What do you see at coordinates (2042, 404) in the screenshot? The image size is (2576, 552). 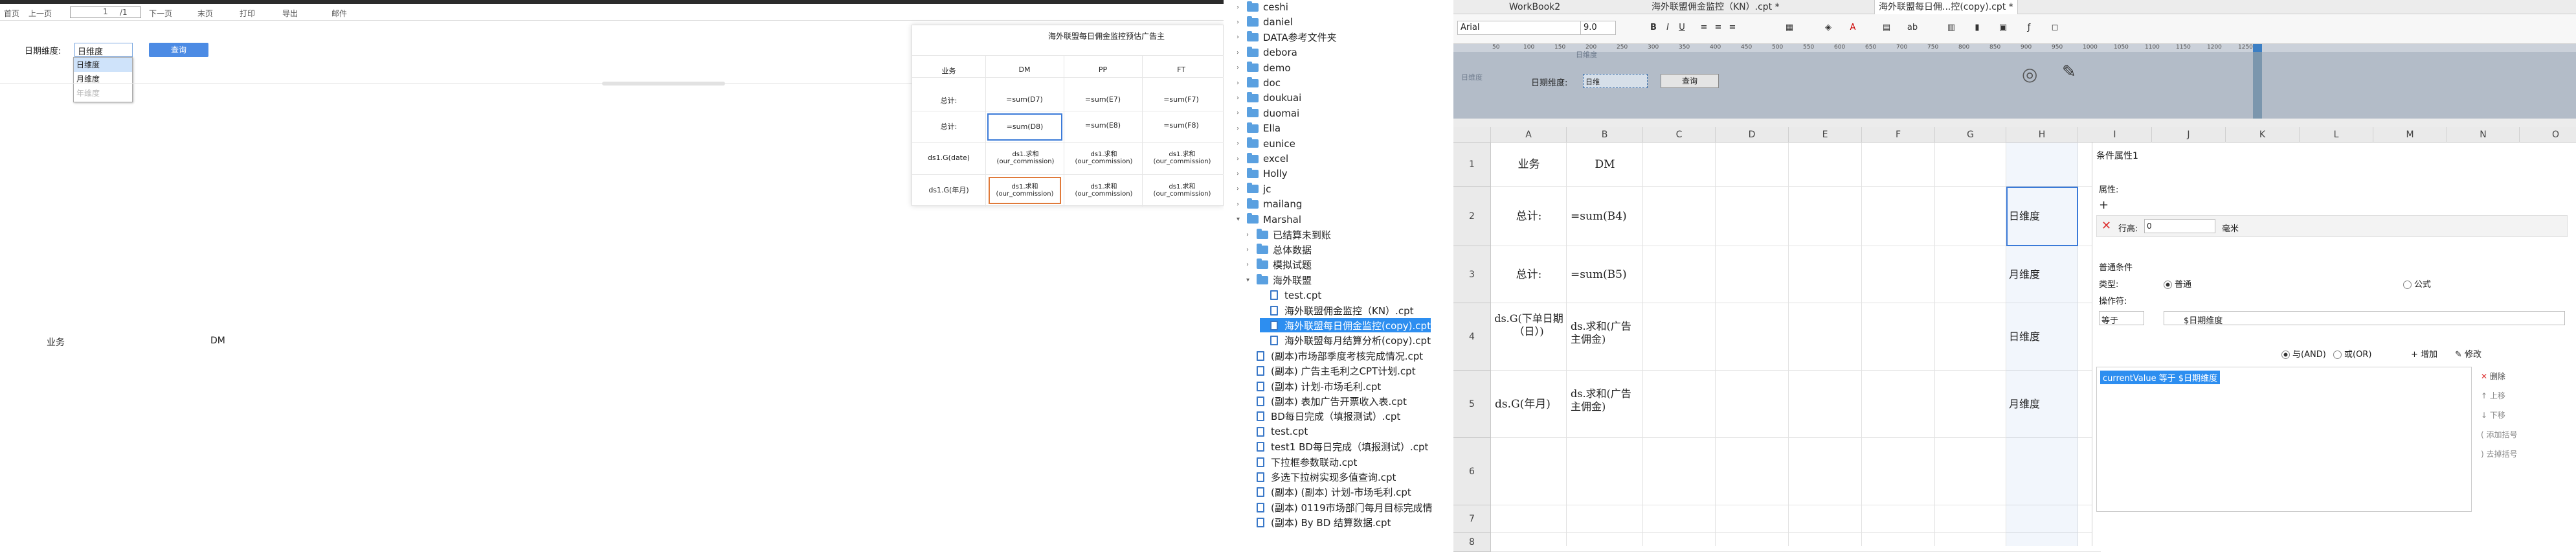 I see `sheet-cell-h5: 月维度` at bounding box center [2042, 404].